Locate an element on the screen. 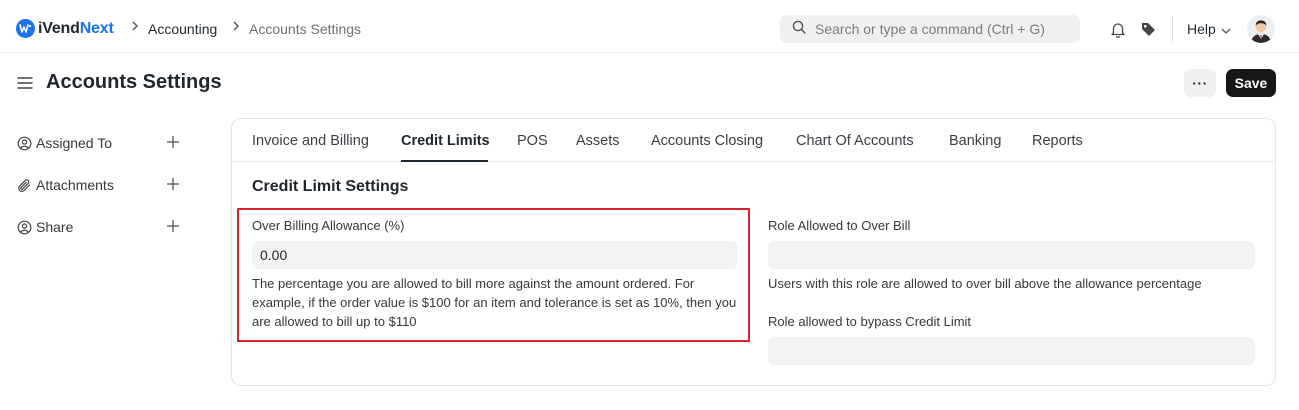 The width and height of the screenshot is (1299, 410). app-logo: iVendNext is located at coordinates (65, 28).